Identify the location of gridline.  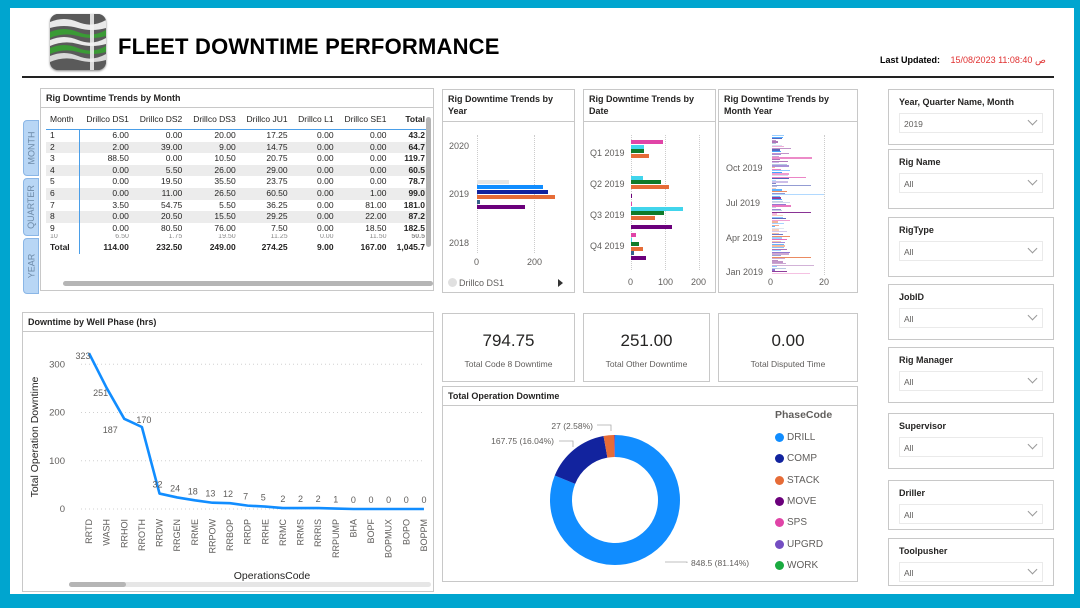
(824, 205).